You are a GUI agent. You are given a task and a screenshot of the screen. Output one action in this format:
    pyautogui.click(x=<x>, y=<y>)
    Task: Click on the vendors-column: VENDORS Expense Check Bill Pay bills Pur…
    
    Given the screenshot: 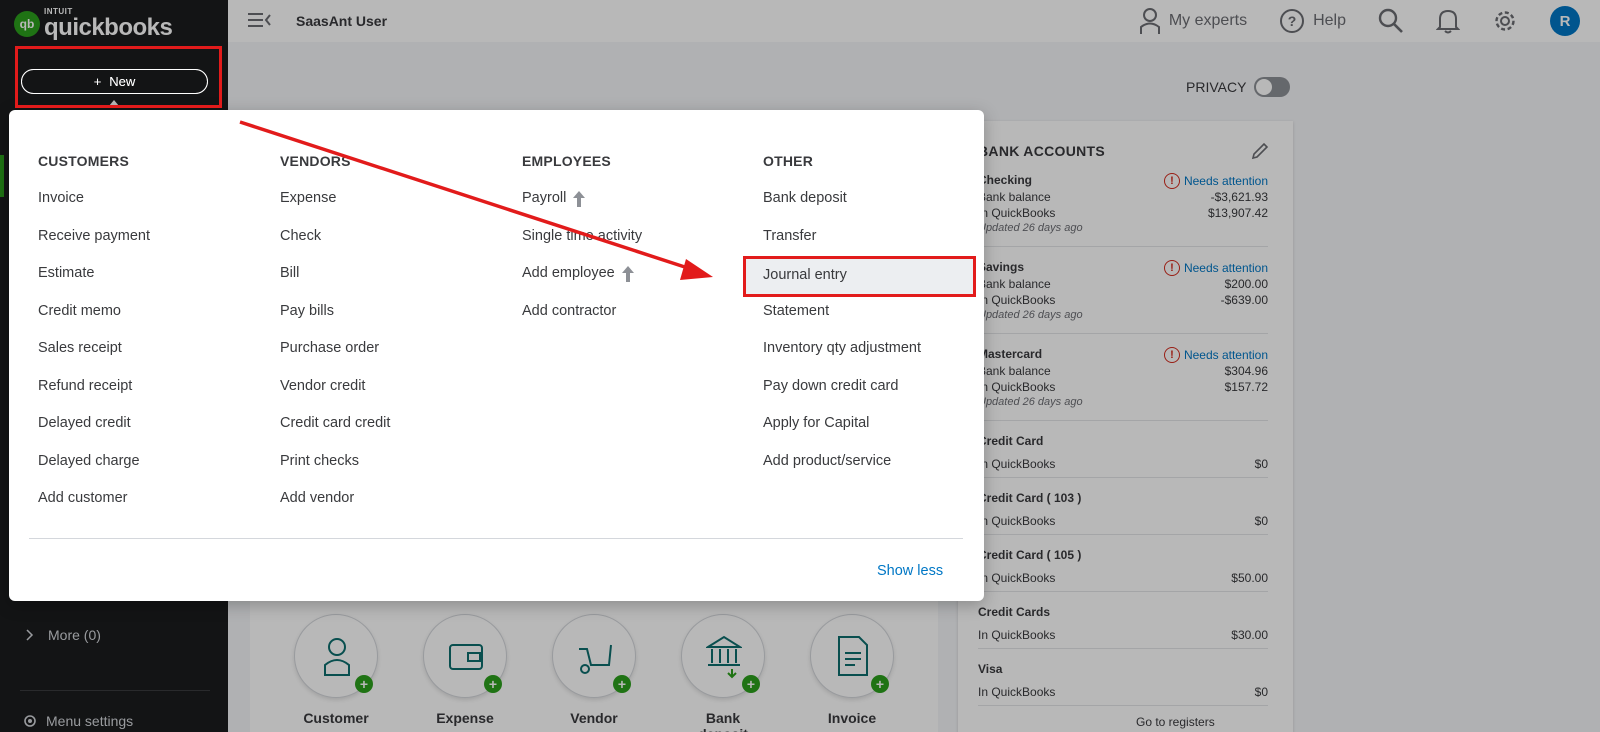 What is the action you would take?
    pyautogui.click(x=335, y=340)
    